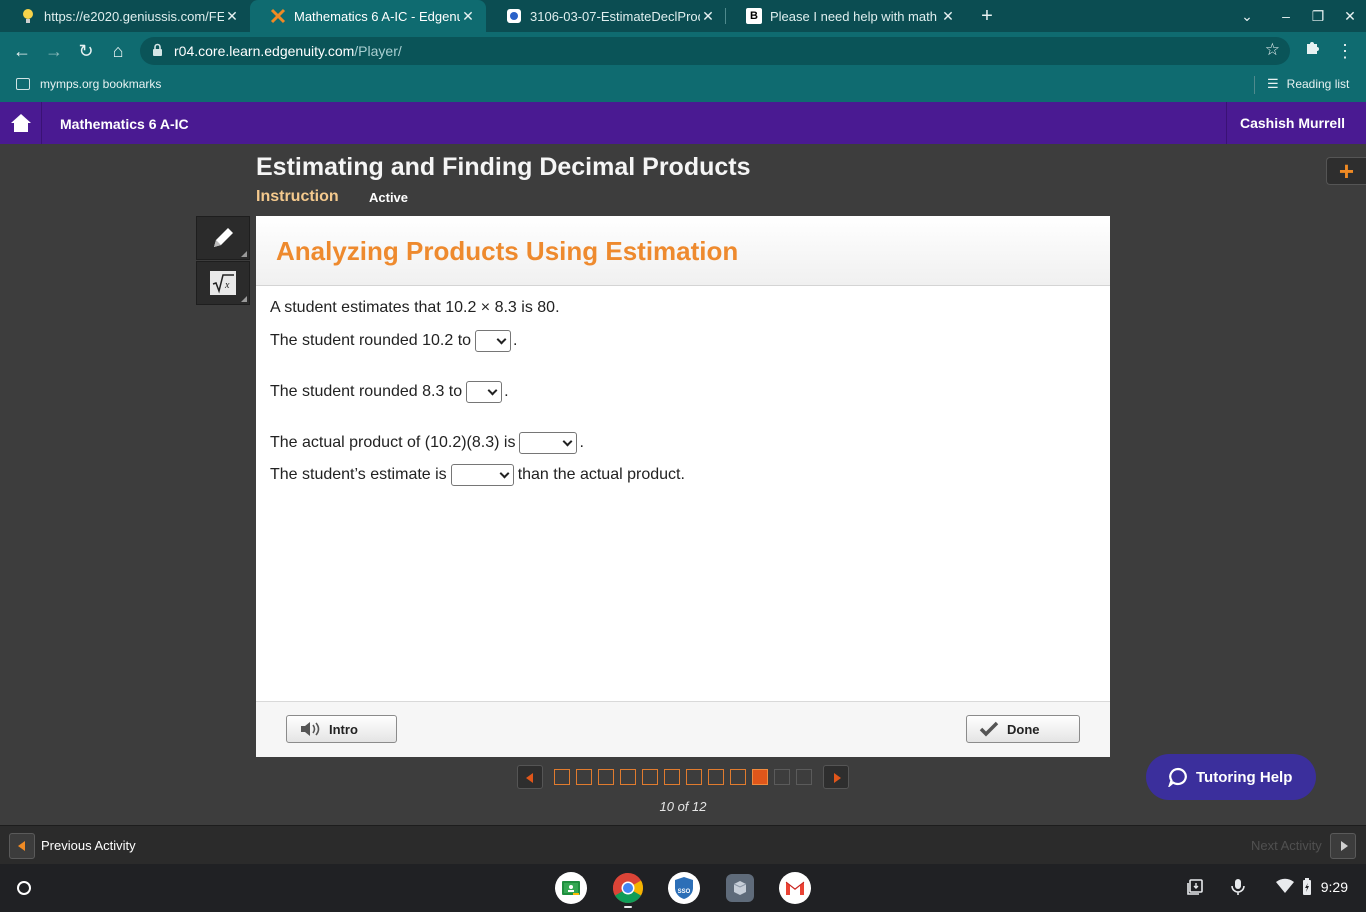 Image resolution: width=1366 pixels, height=912 pixels. I want to click on lightbulb-icon, so click(28, 16).